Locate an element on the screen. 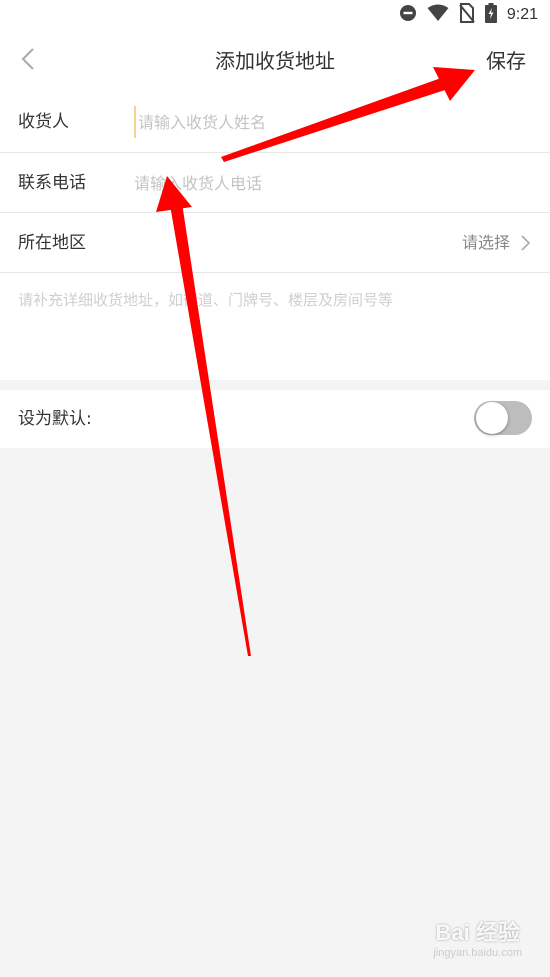 This screenshot has width=550, height=977. set-default-toggle is located at coordinates (503, 418).